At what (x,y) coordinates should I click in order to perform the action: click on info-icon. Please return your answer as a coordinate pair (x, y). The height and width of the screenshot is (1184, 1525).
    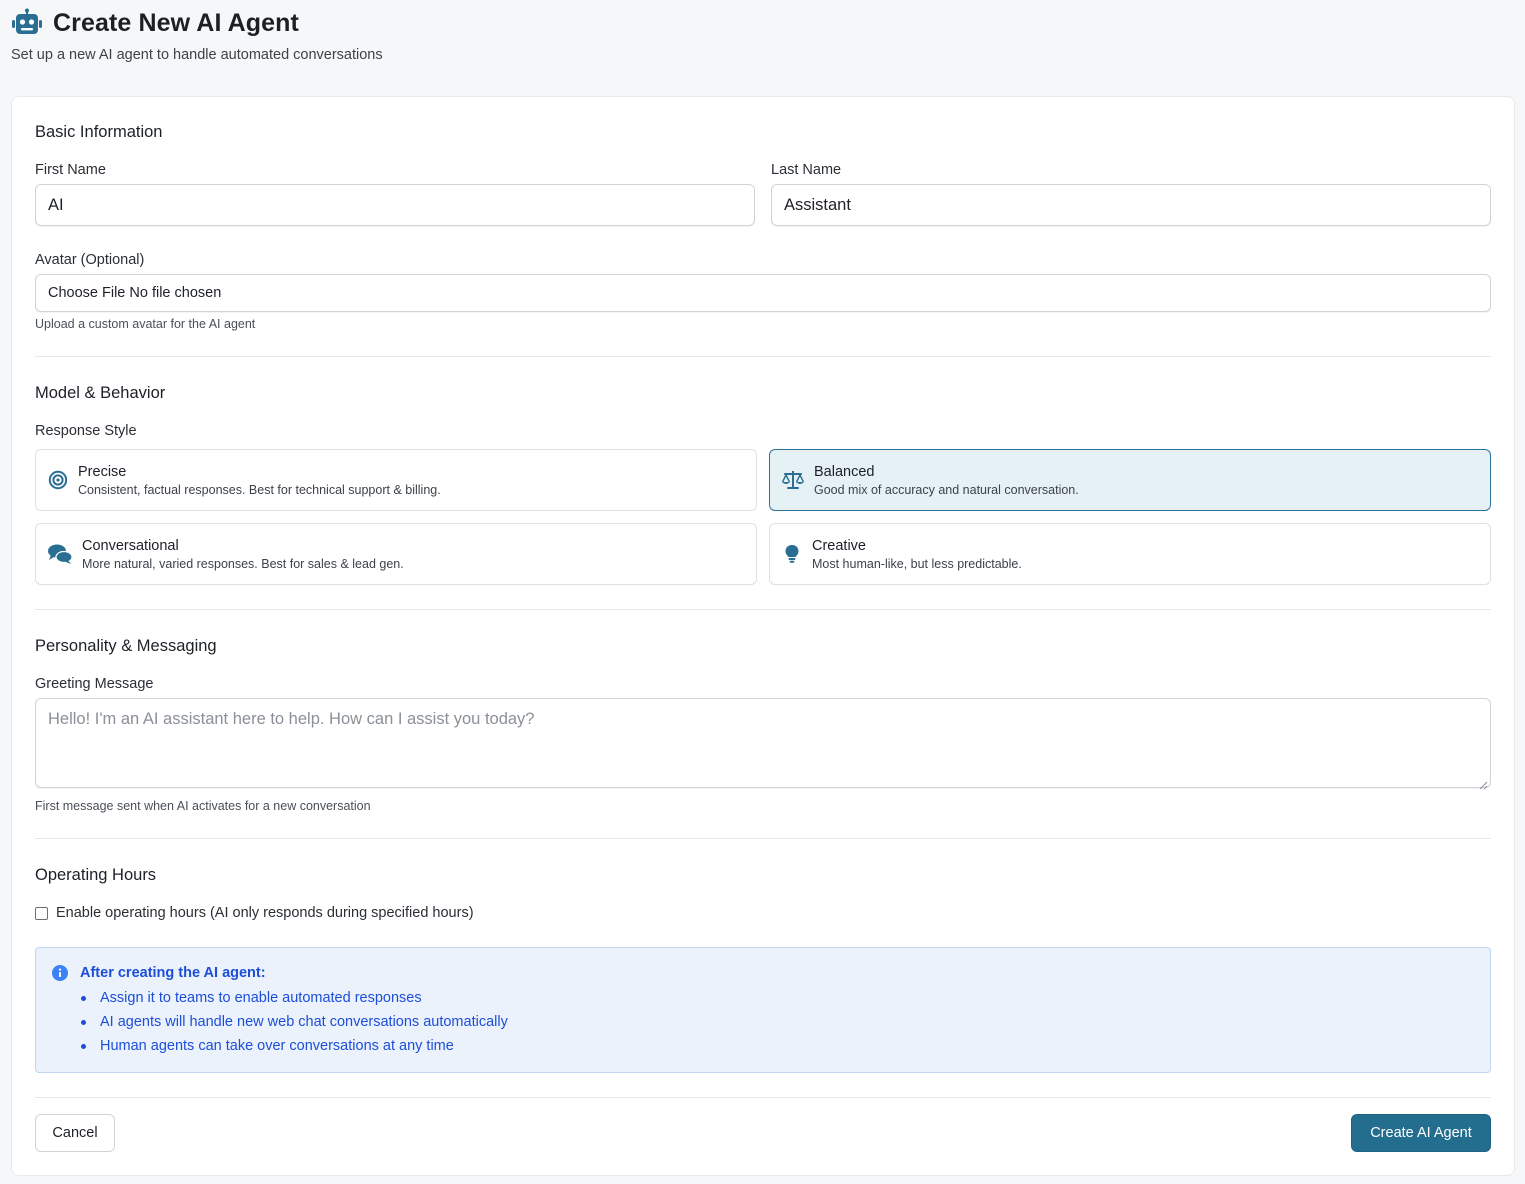
    Looking at the image, I should click on (60, 975).